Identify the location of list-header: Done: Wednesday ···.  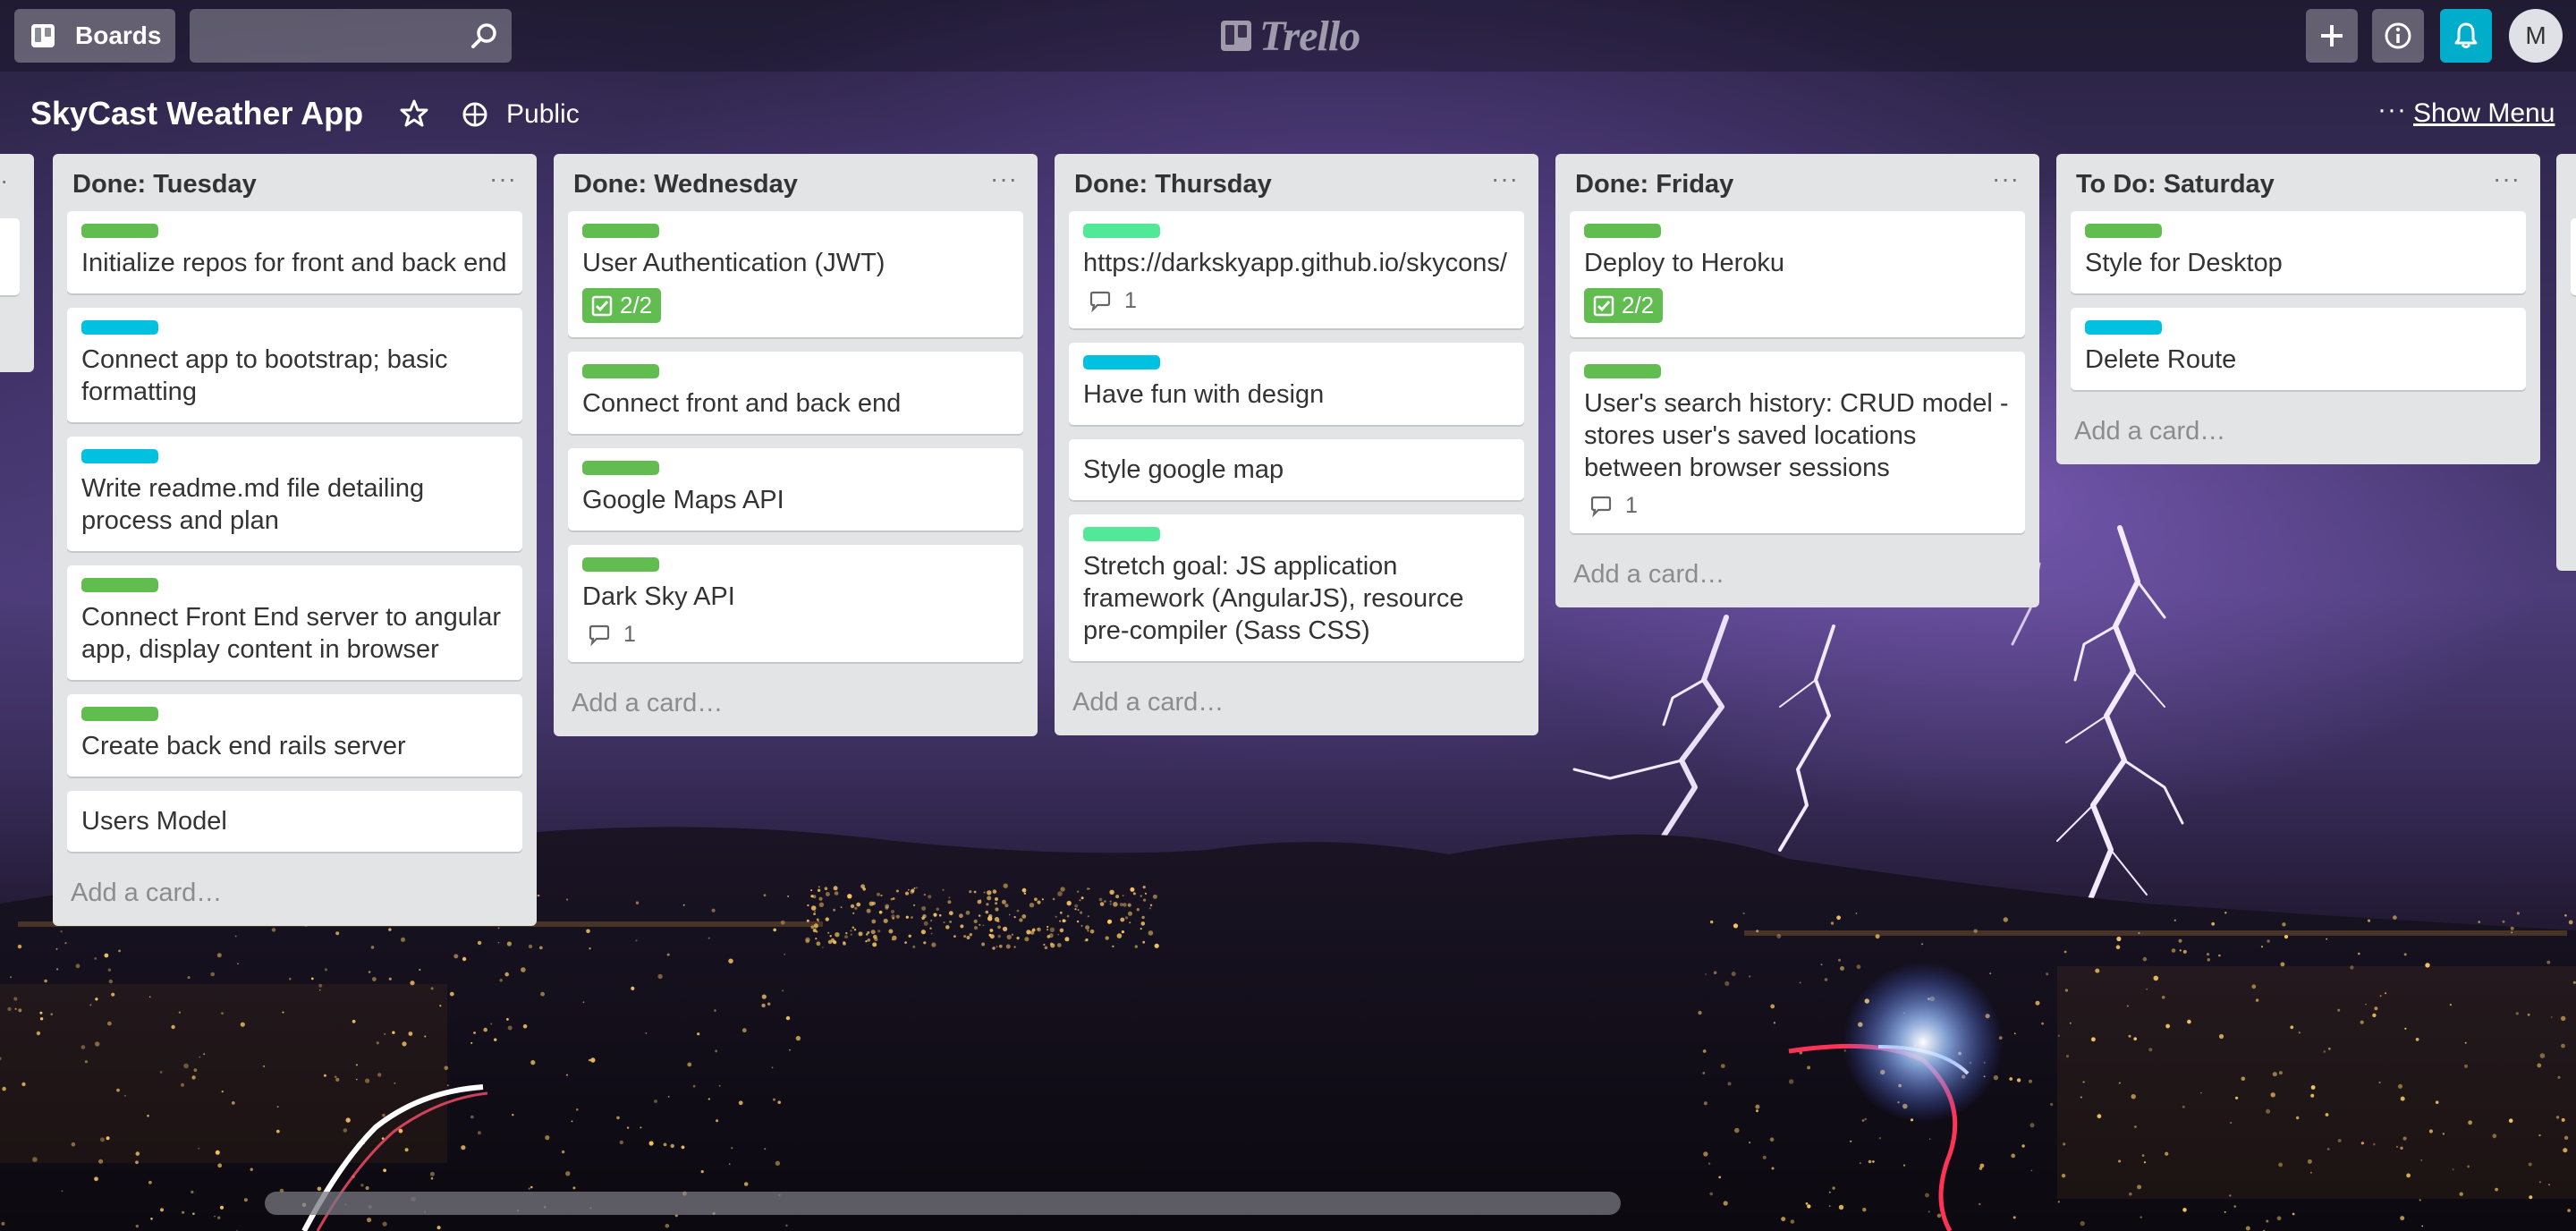
(796, 182).